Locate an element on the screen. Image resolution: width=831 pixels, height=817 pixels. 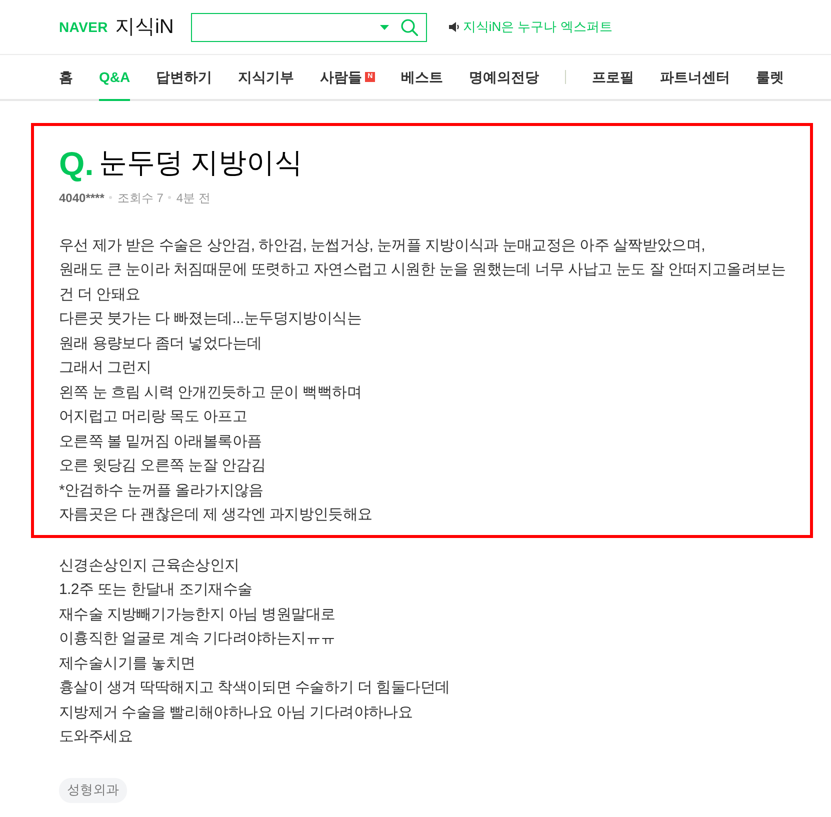
body-text-line: 흉살이 생겨 딱딱해지고 착색이되면 수술하기 더 힘둘다던데 is located at coordinates (255, 688).